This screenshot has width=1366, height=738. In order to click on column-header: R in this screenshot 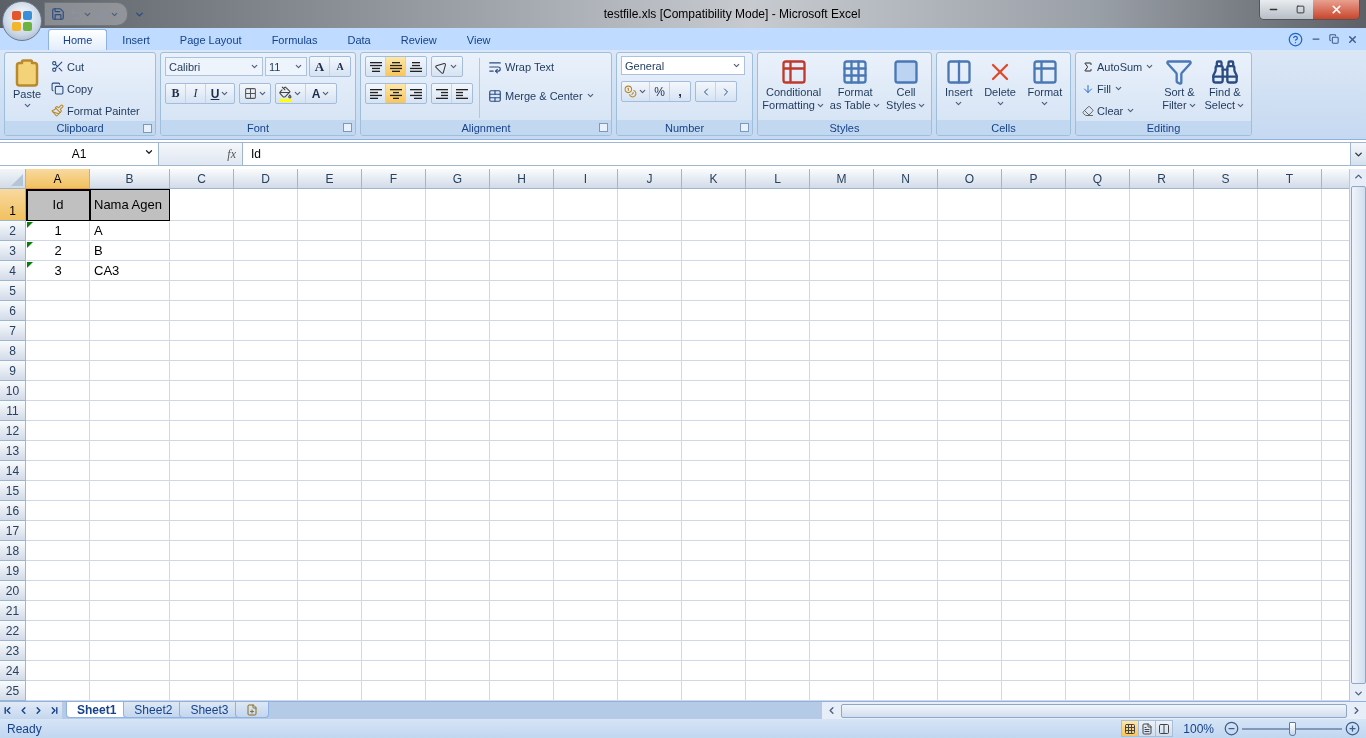, I will do `click(1162, 179)`.